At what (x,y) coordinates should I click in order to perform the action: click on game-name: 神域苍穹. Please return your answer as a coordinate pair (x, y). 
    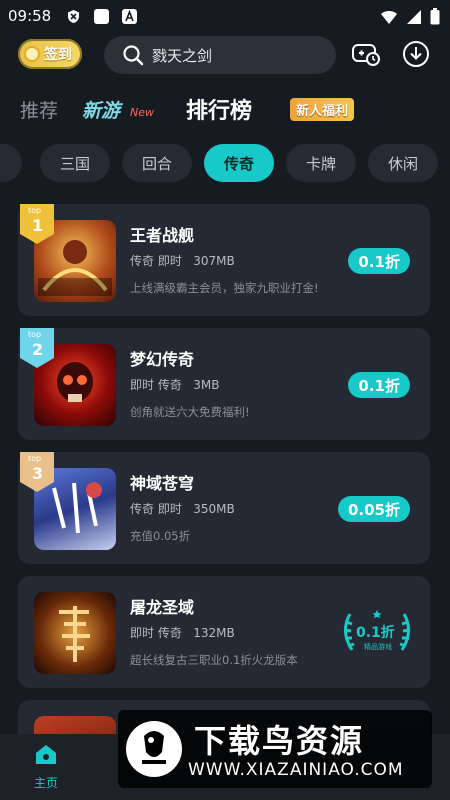
    Looking at the image, I should click on (162, 483).